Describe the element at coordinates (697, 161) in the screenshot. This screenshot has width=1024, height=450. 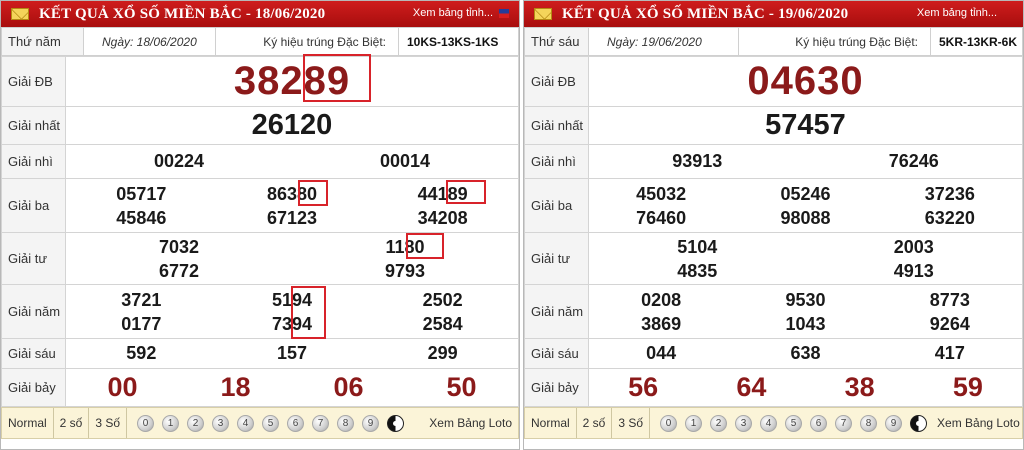
I see `second-prize: 93913` at that location.